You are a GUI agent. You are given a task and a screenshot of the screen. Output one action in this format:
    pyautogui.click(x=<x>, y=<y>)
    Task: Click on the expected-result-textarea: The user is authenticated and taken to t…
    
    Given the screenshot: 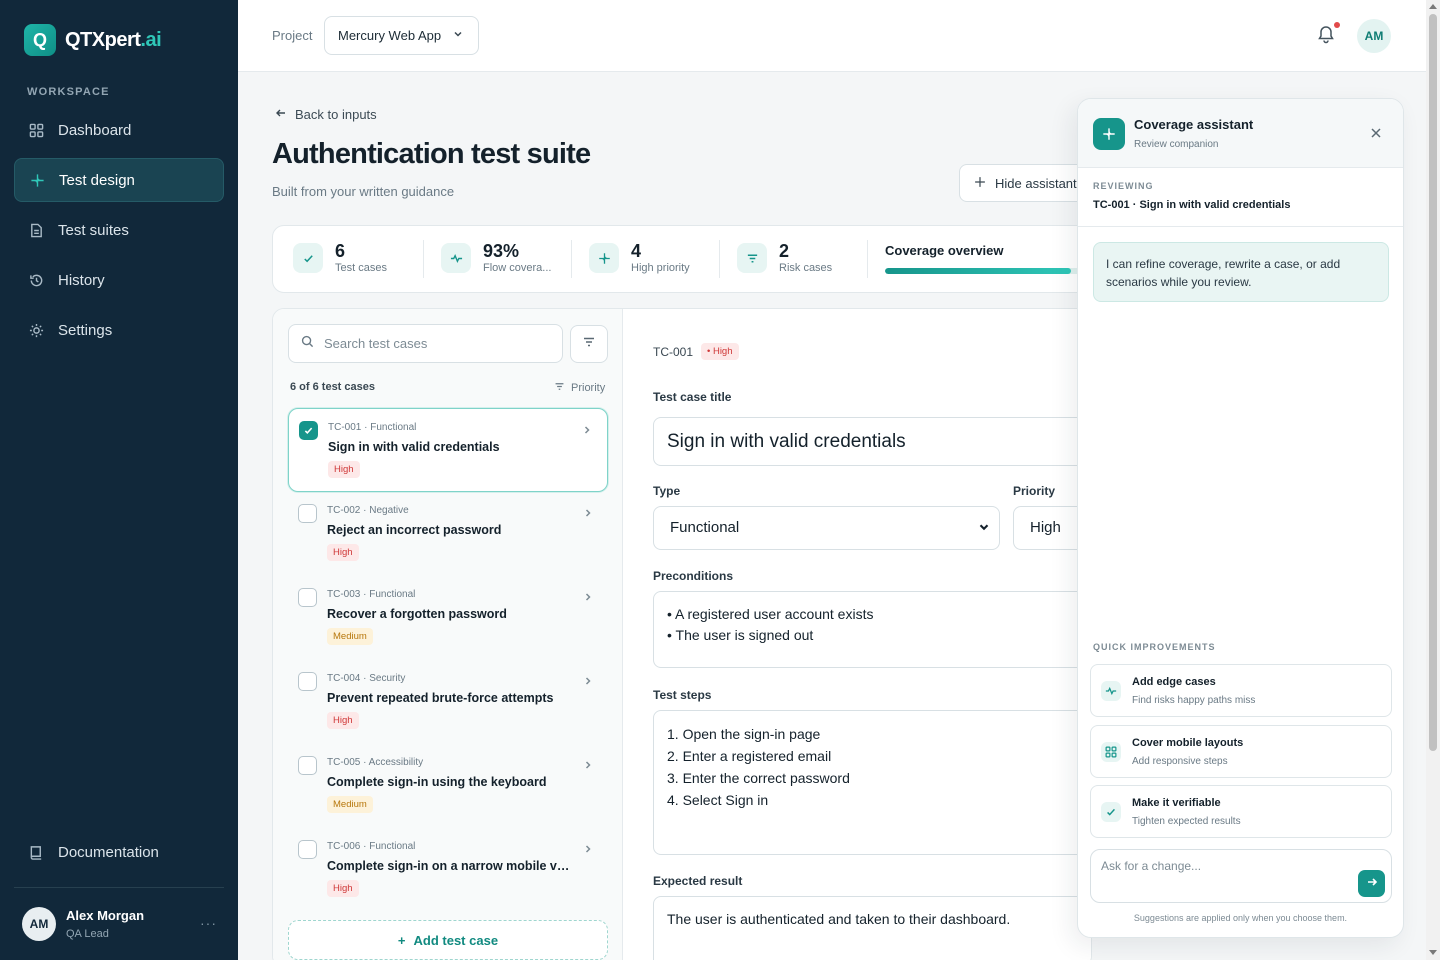 What is the action you would take?
    pyautogui.click(x=872, y=928)
    